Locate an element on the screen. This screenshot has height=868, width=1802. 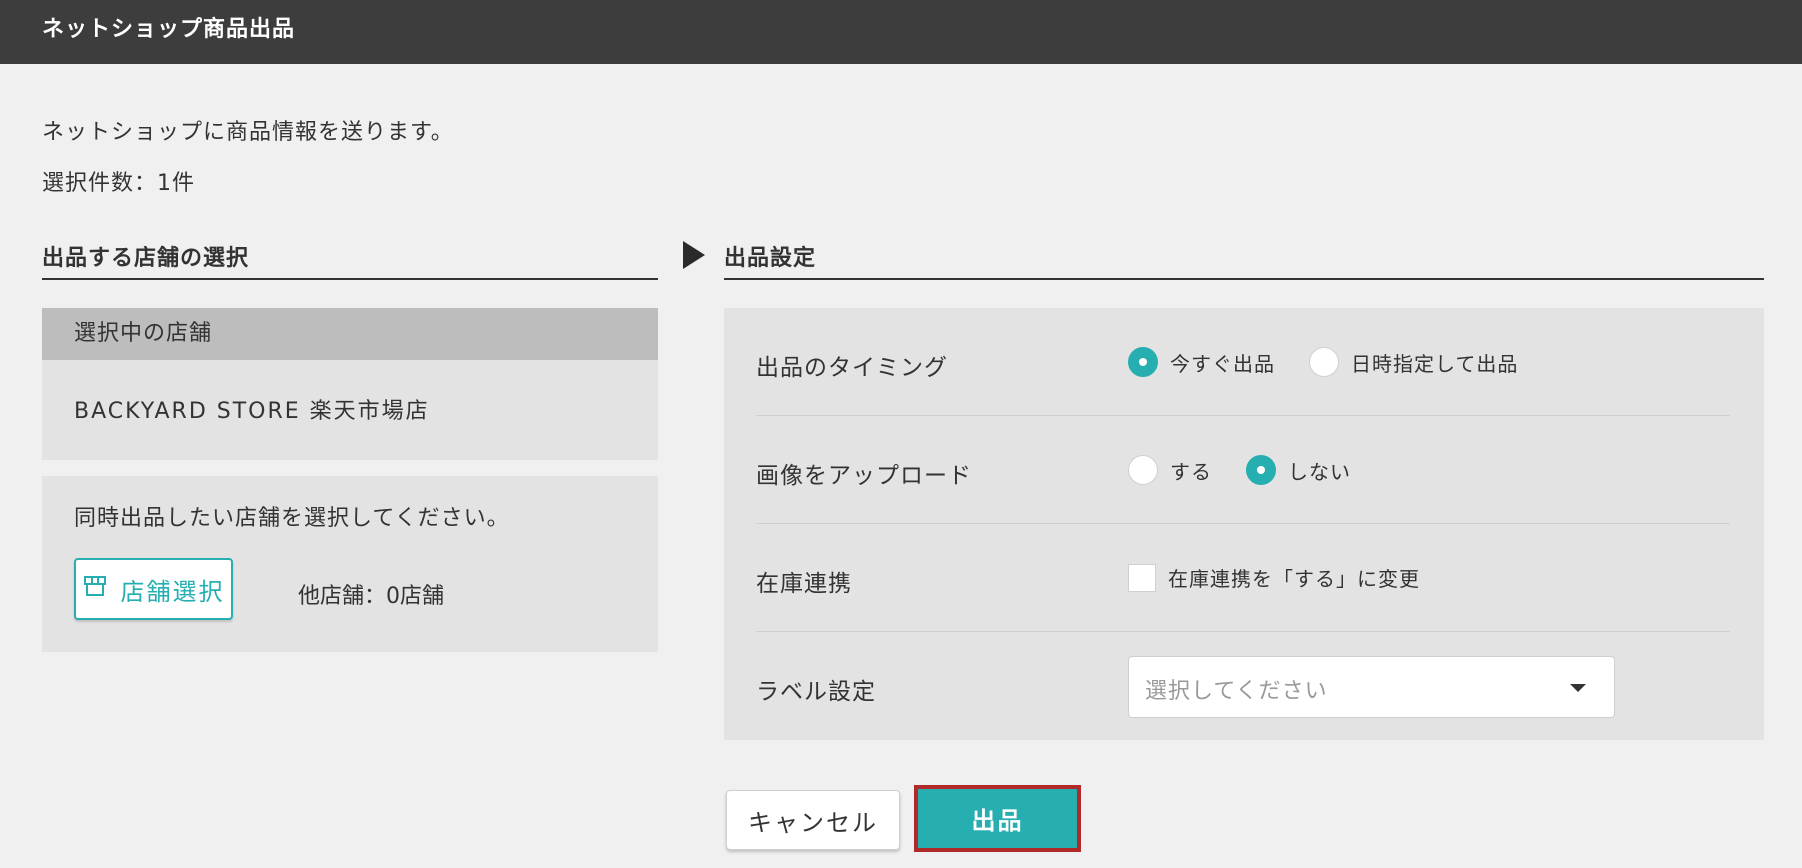
upload-yes-label: する is located at coordinates (1191, 471).